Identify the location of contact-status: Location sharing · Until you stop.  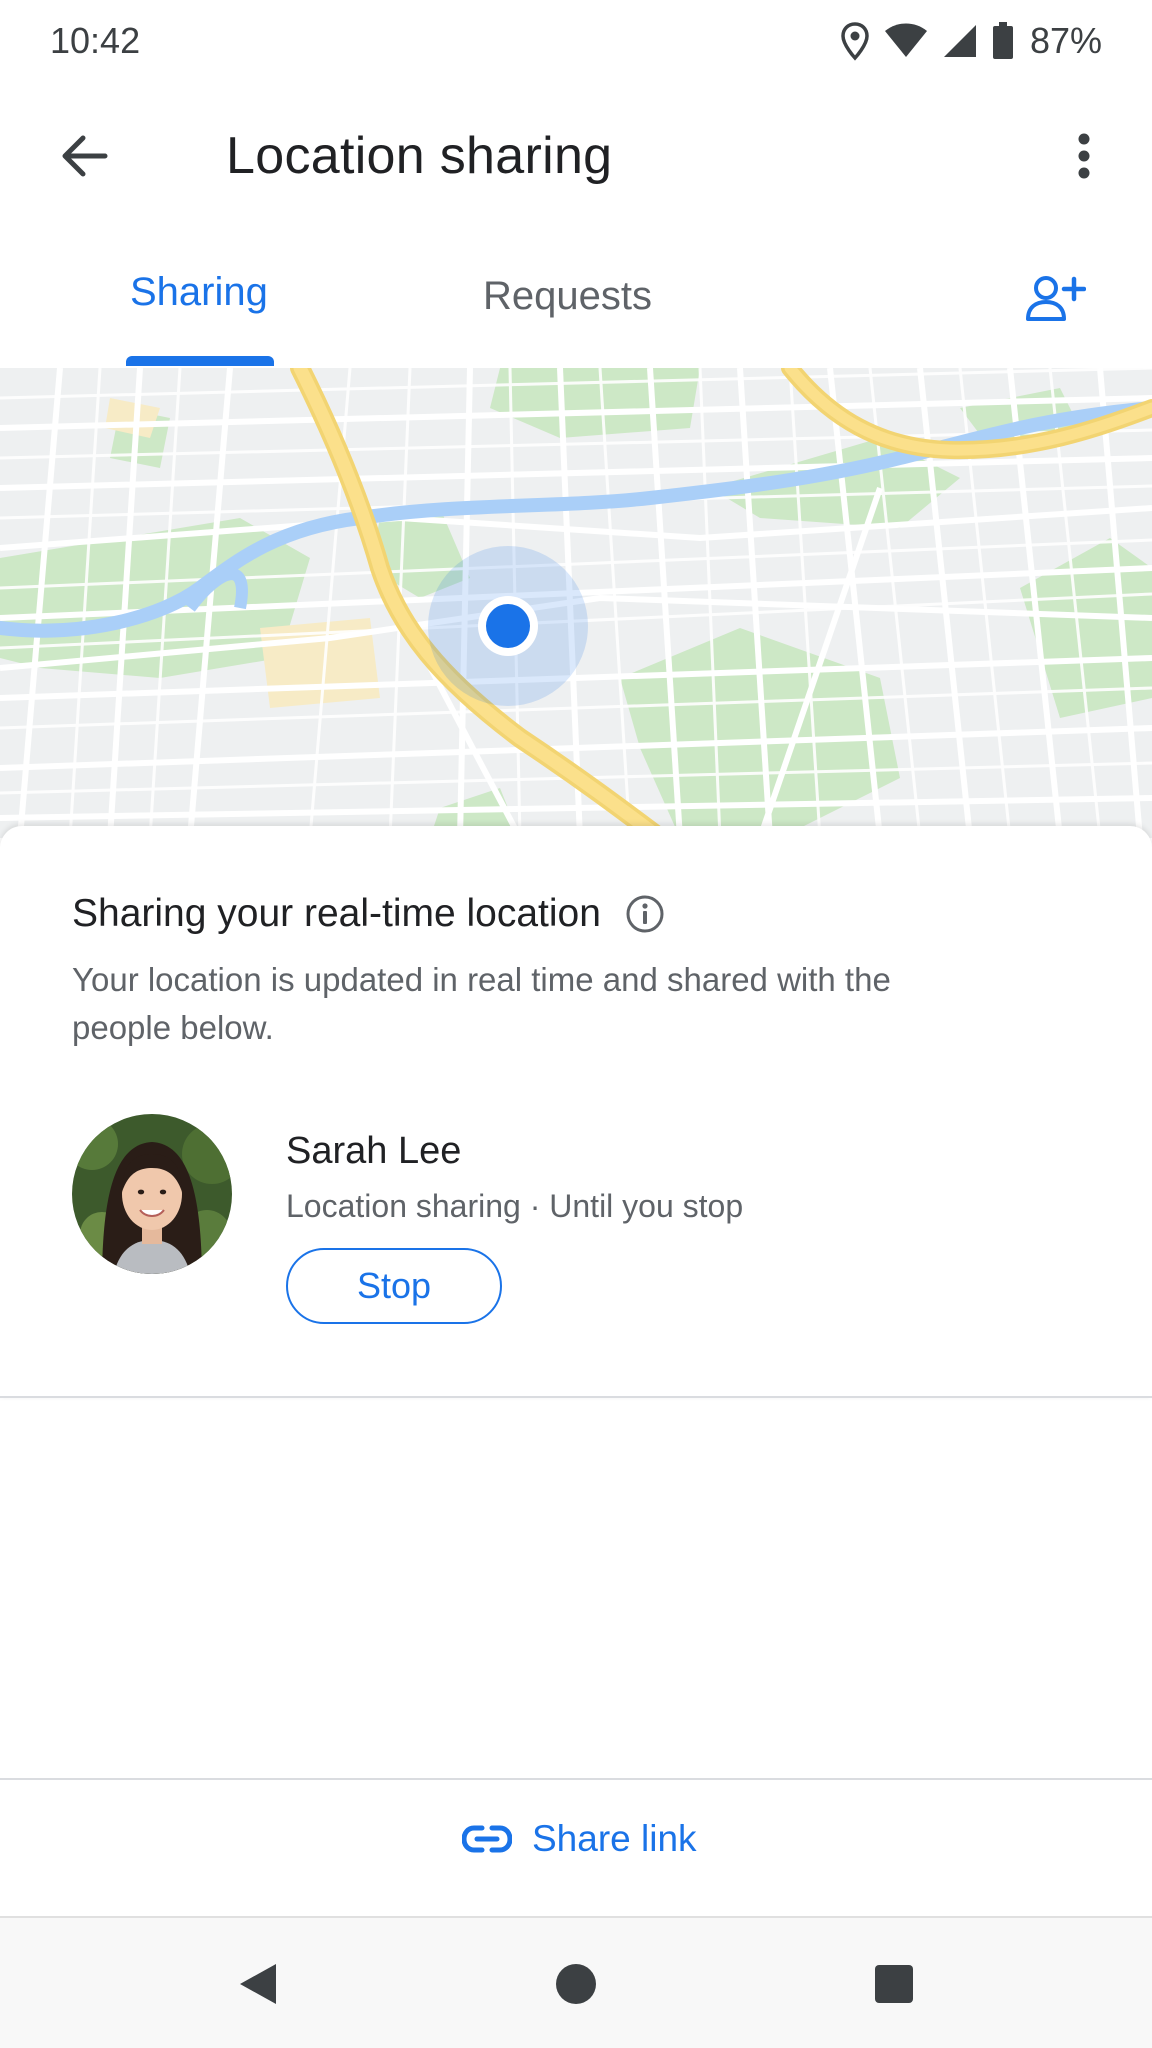
(515, 1206).